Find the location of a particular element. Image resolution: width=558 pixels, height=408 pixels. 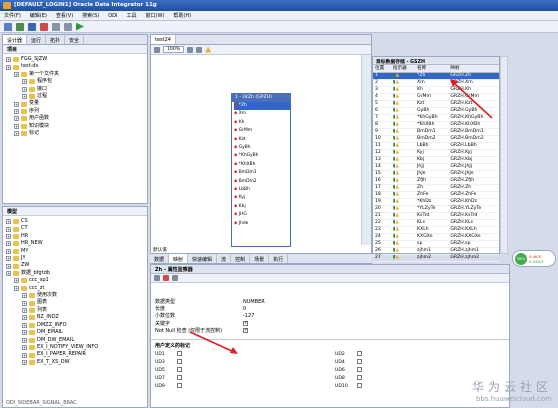

target-row: 21 ▮▲ KsTrd GRZH.KsTrd is located at coordinates (436, 216).